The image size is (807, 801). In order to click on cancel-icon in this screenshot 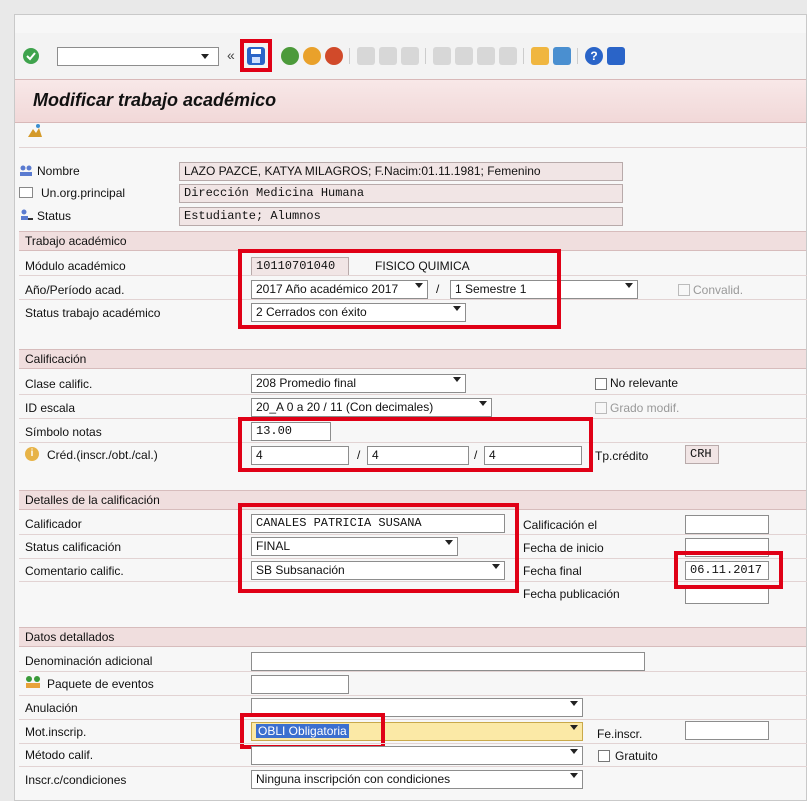, I will do `click(334, 56)`.